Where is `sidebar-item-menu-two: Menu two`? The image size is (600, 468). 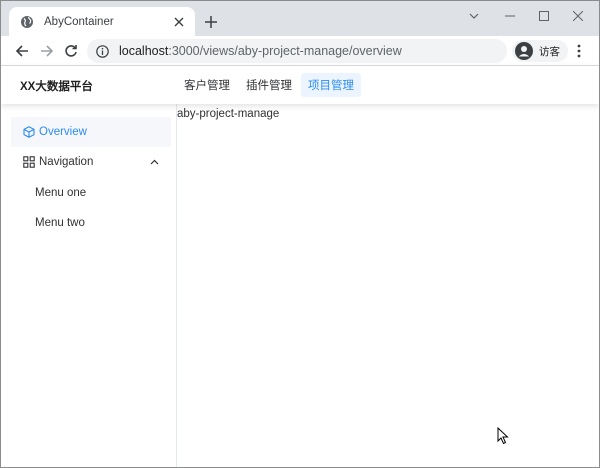 sidebar-item-menu-two: Menu two is located at coordinates (91, 223).